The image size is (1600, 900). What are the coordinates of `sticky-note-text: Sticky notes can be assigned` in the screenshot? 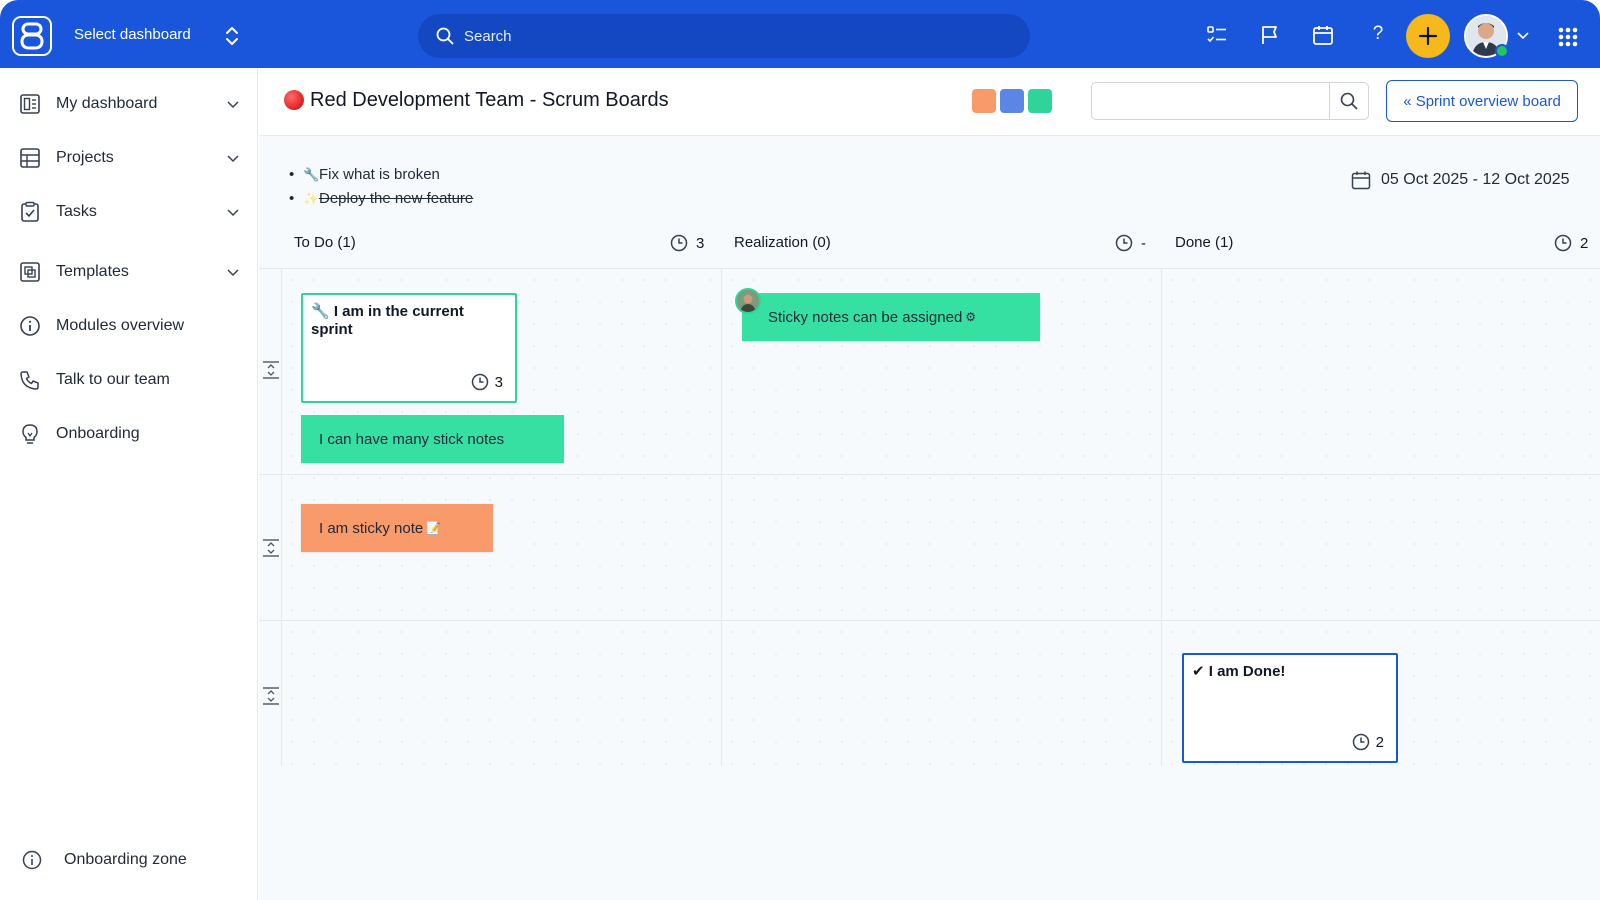 It's located at (865, 317).